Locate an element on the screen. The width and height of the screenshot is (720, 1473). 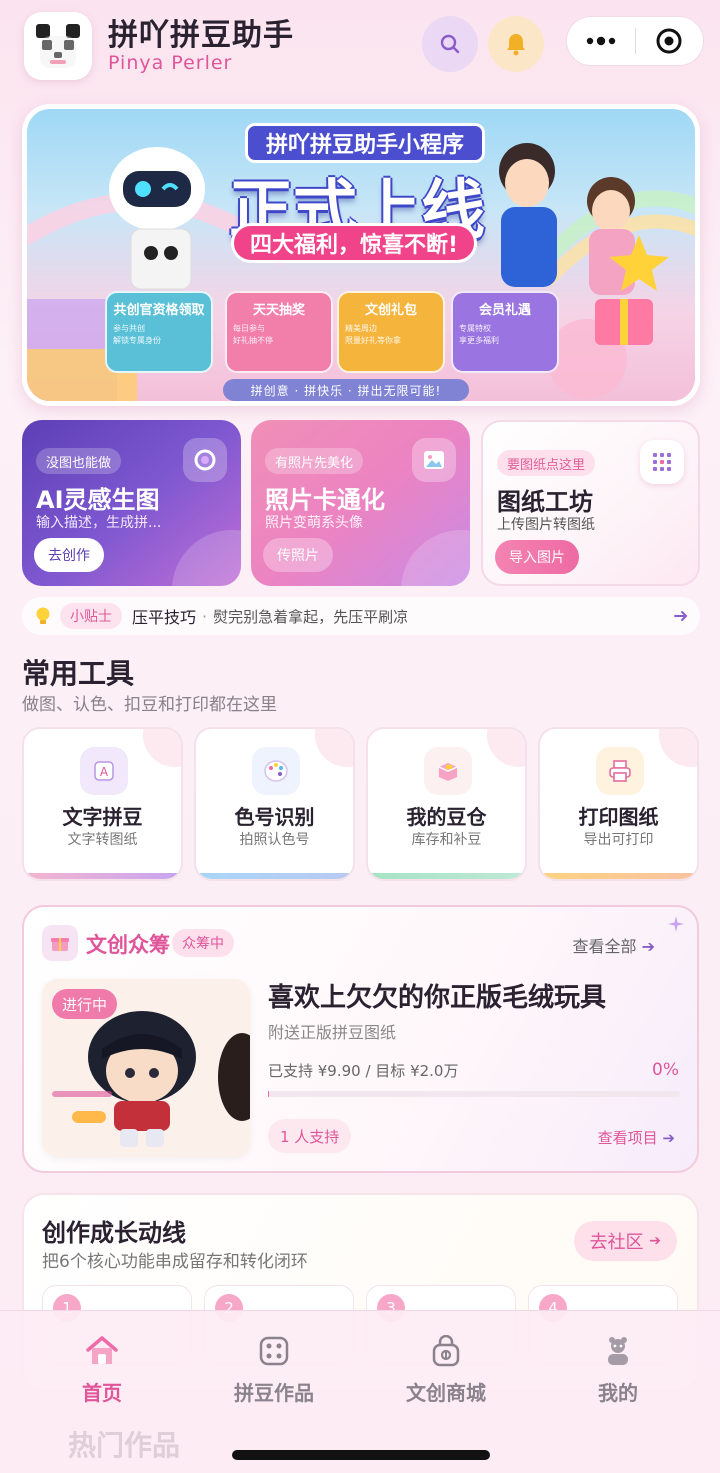
tool-name: 文字拼豆 is located at coordinates (102, 817).